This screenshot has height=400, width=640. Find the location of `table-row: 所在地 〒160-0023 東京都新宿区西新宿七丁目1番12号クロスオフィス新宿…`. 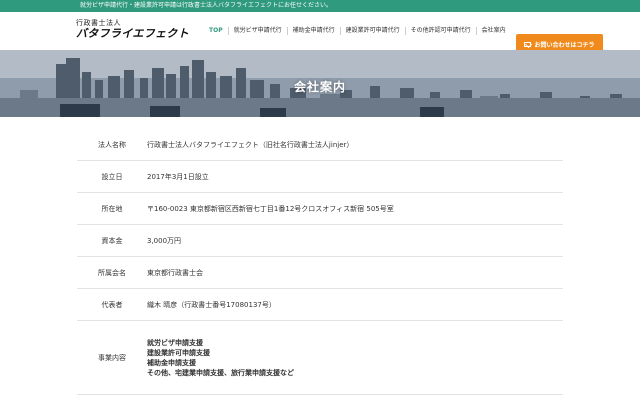

table-row: 所在地 〒160-0023 東京都新宿区西新宿七丁目1番12号クロスオフィス新宿… is located at coordinates (320, 209).